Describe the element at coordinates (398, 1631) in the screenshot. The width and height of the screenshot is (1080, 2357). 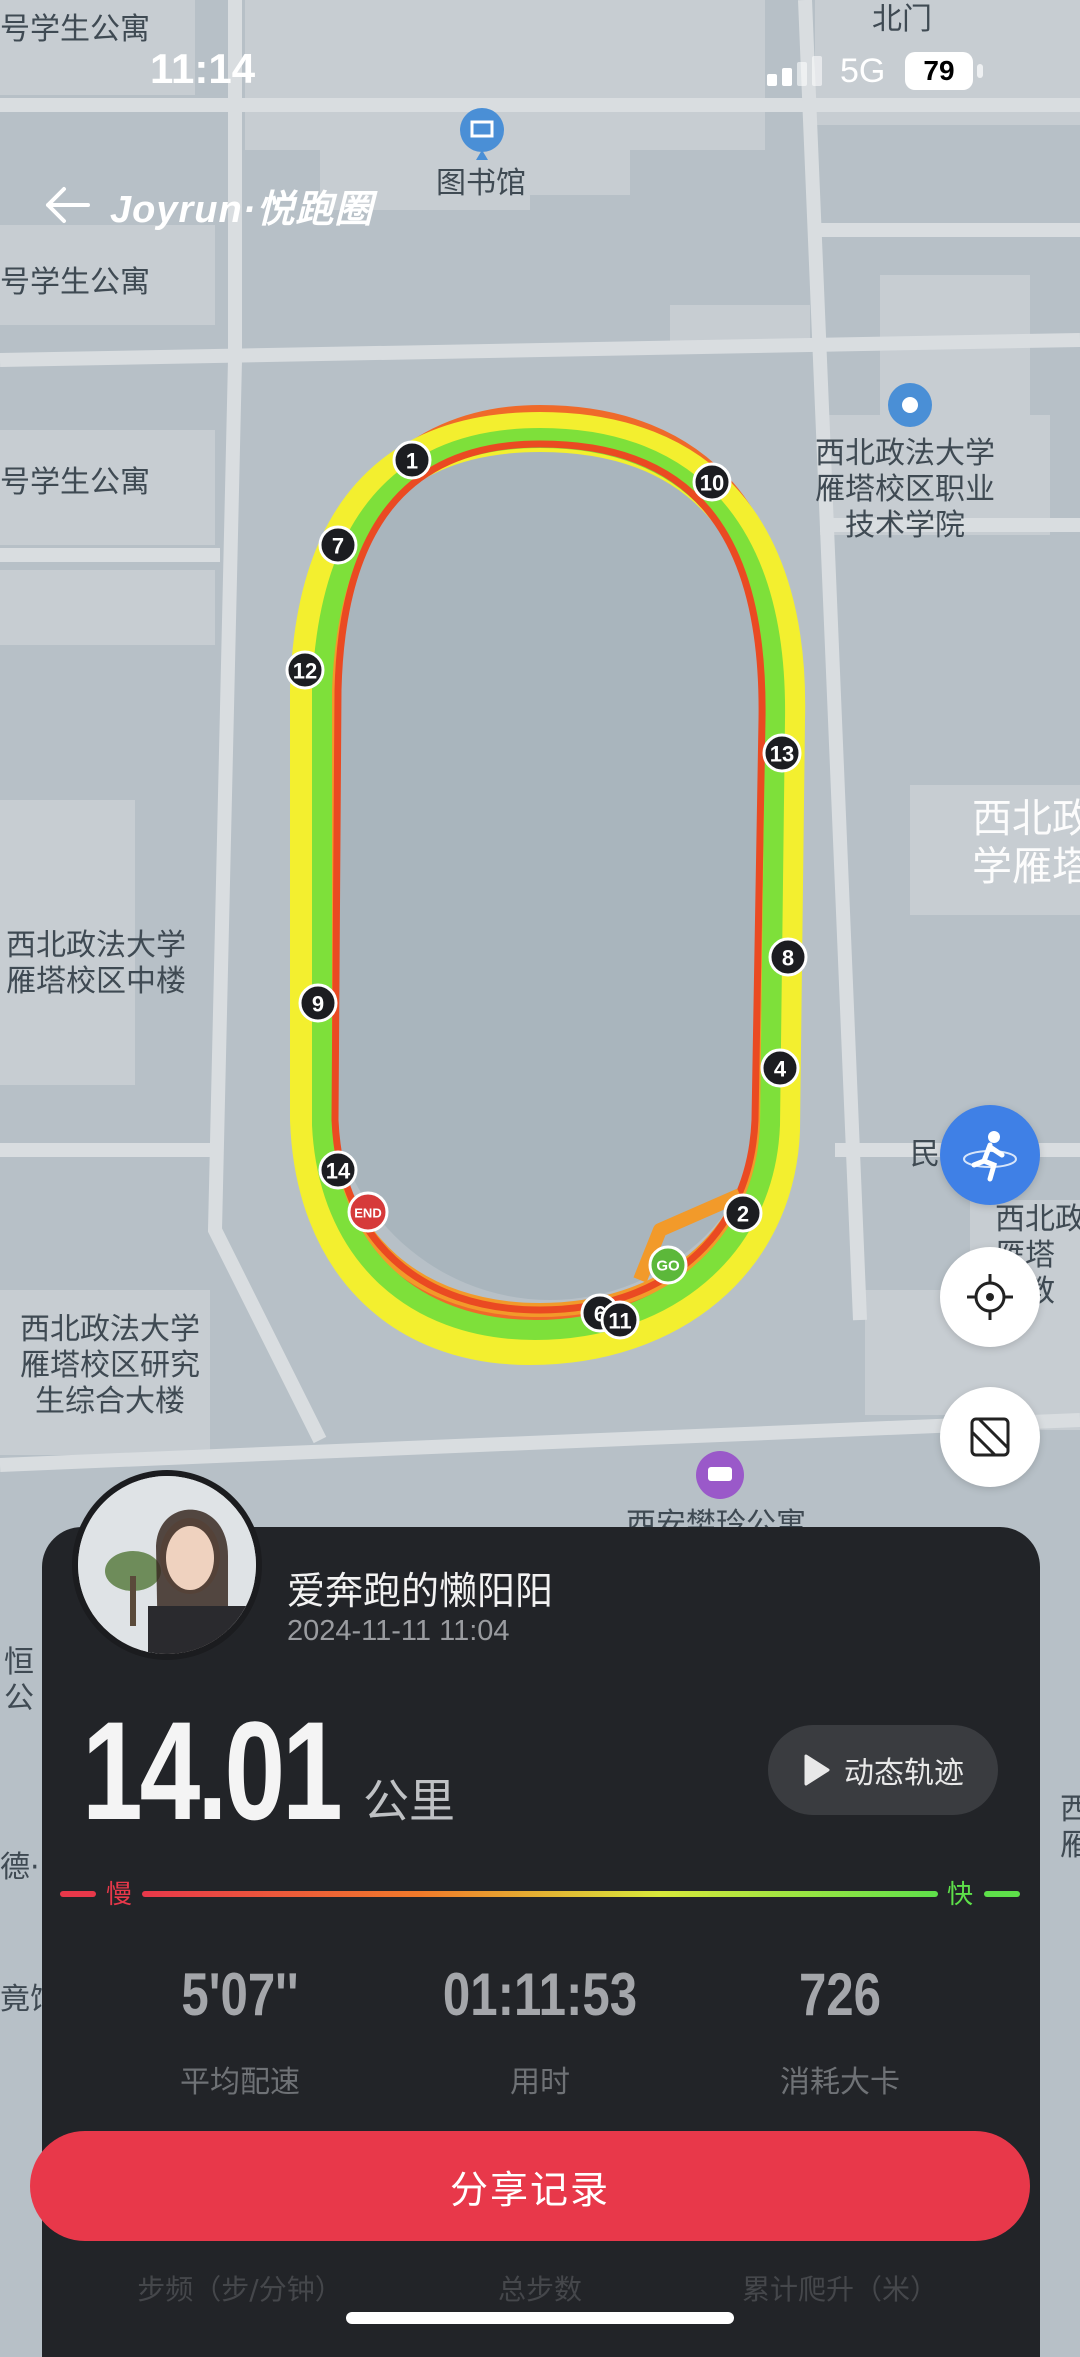
I see `run-datetime: 2024-11-11 11:04` at that location.